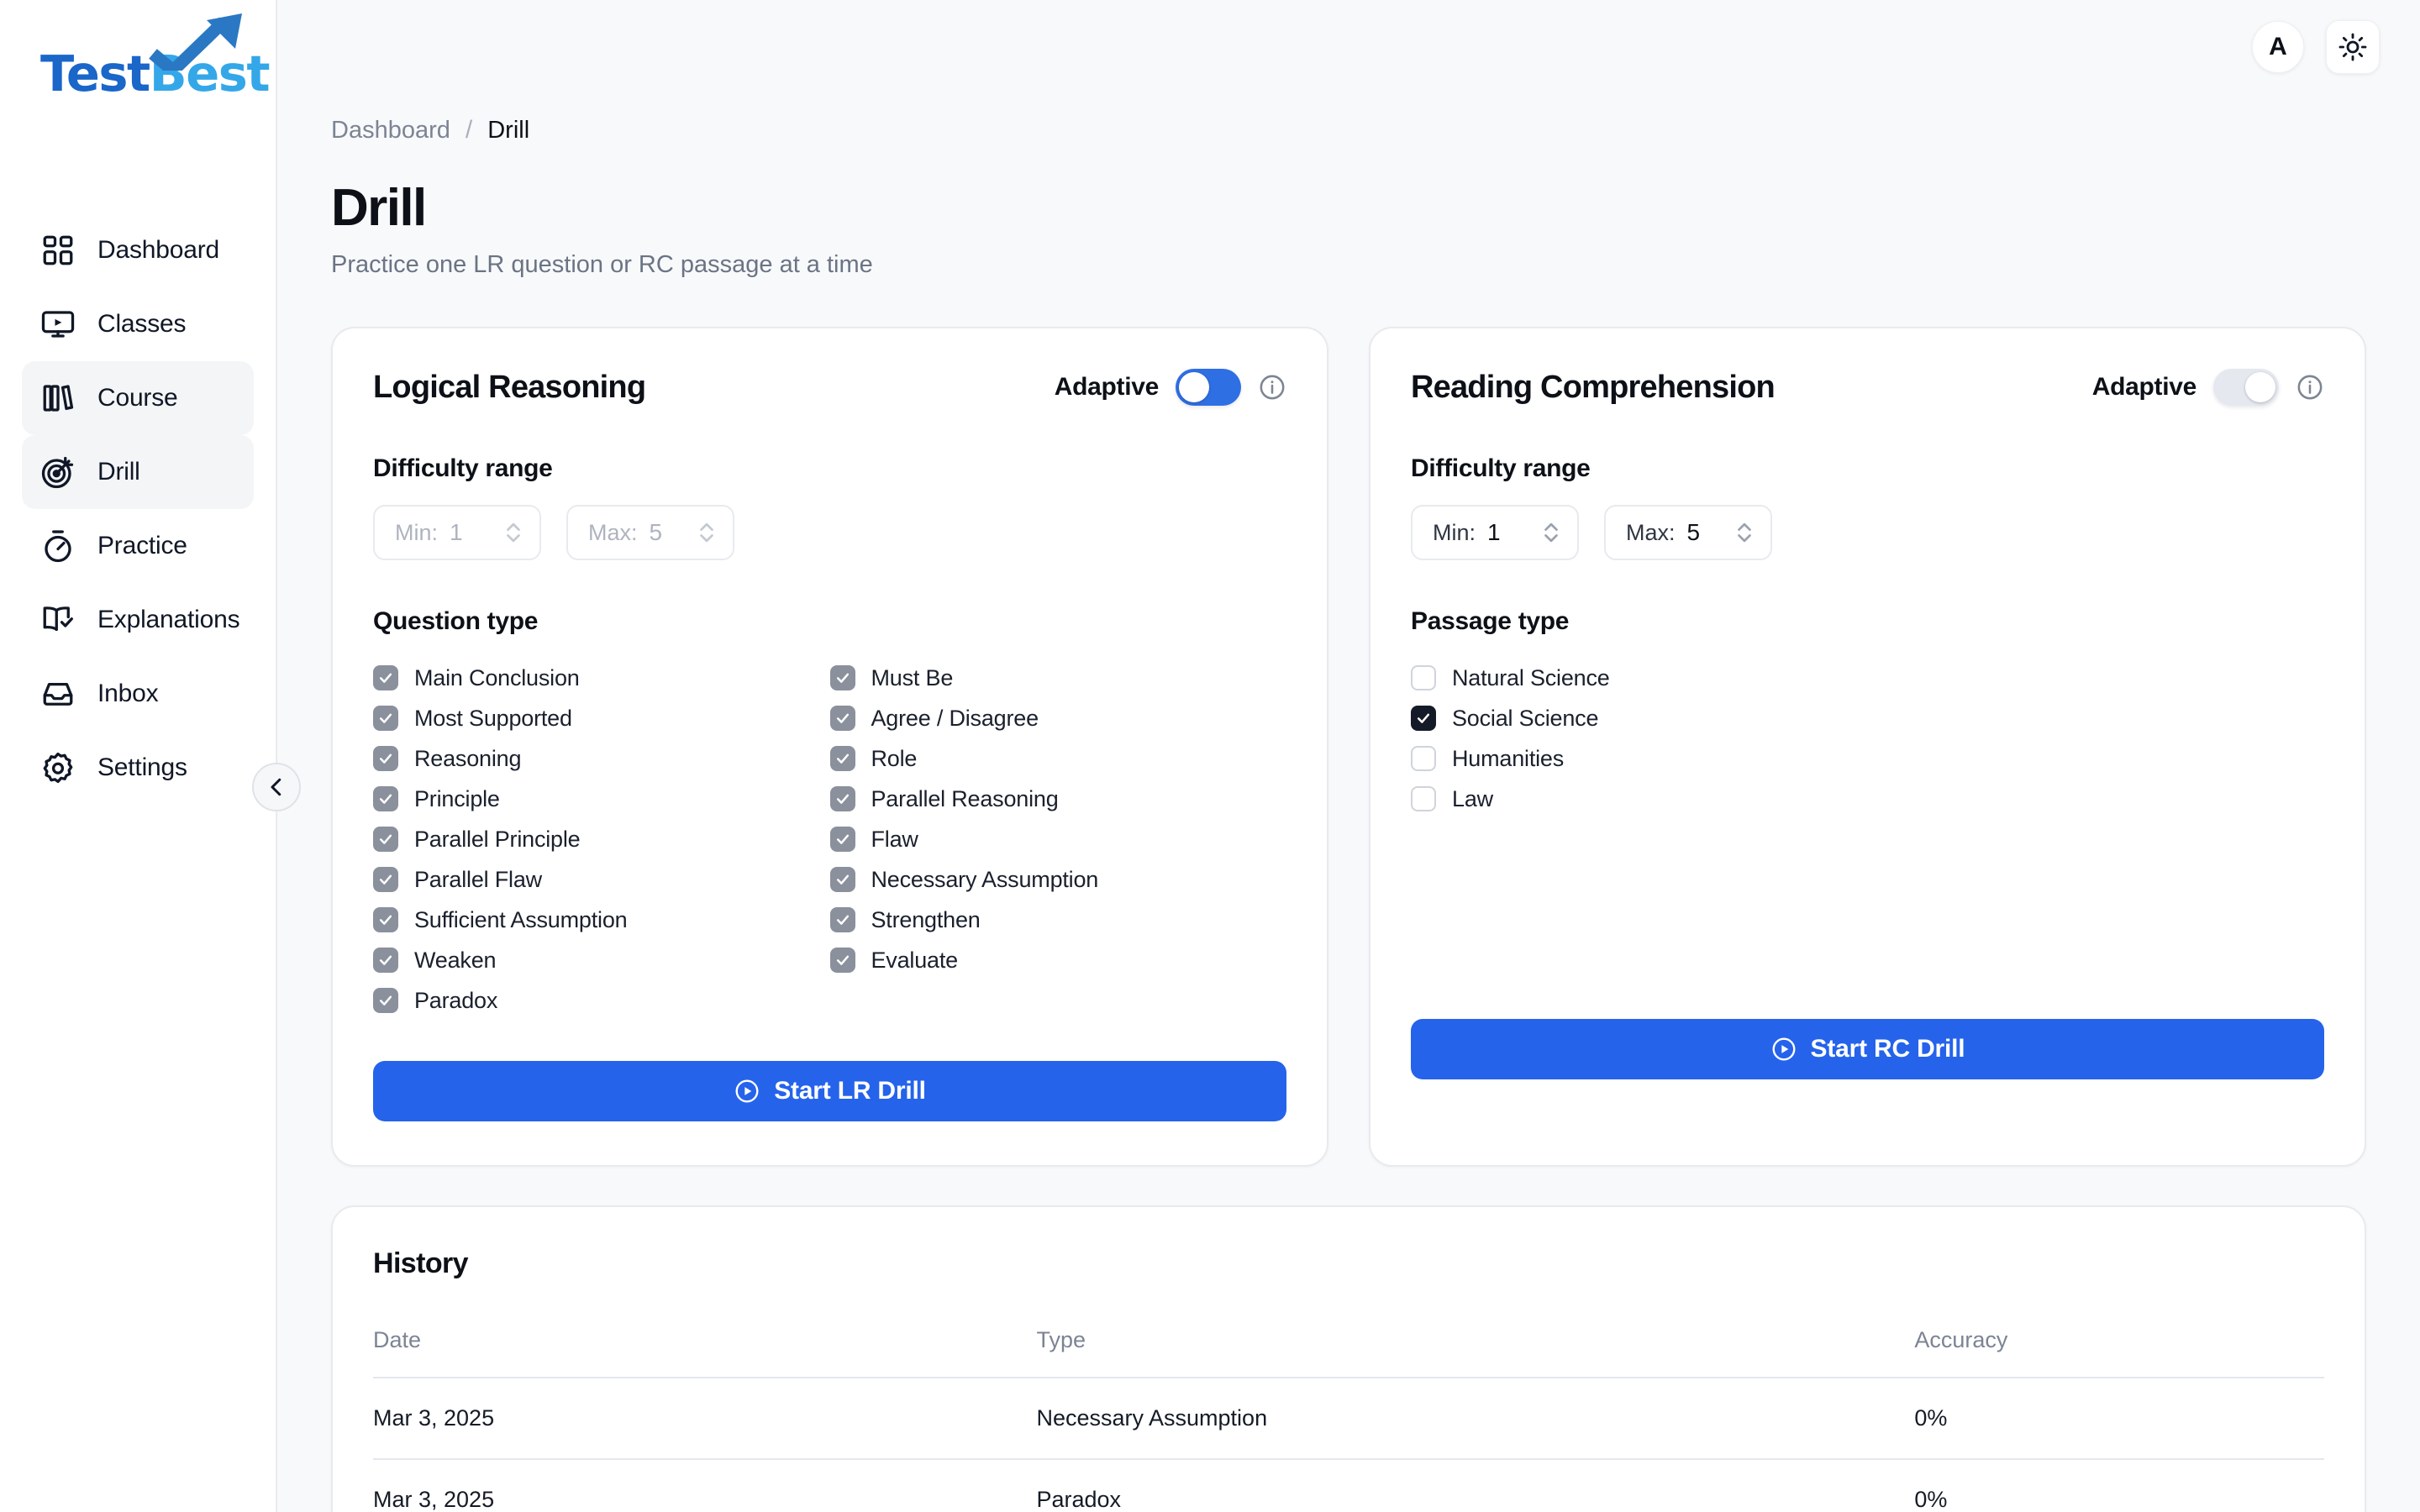 The image size is (2420, 1512). What do you see at coordinates (456, 1000) in the screenshot?
I see `checkbox-label: Paradox` at bounding box center [456, 1000].